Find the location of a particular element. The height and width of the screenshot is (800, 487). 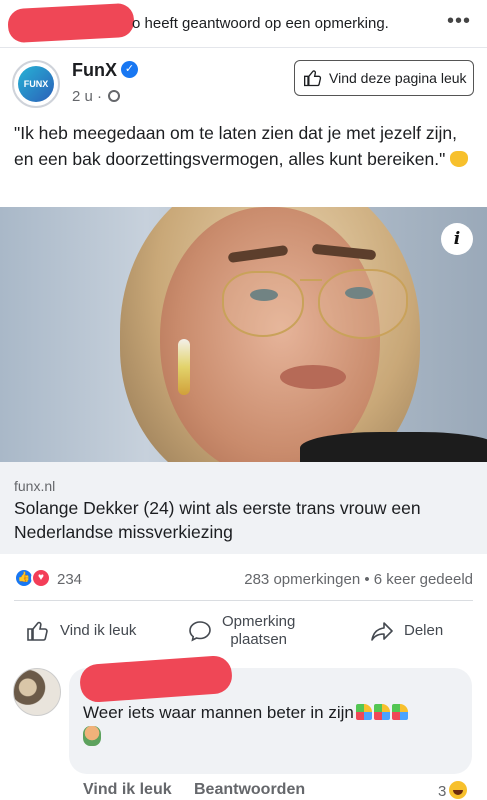

like-page-button: Vind deze pagina leuk is located at coordinates (384, 78).